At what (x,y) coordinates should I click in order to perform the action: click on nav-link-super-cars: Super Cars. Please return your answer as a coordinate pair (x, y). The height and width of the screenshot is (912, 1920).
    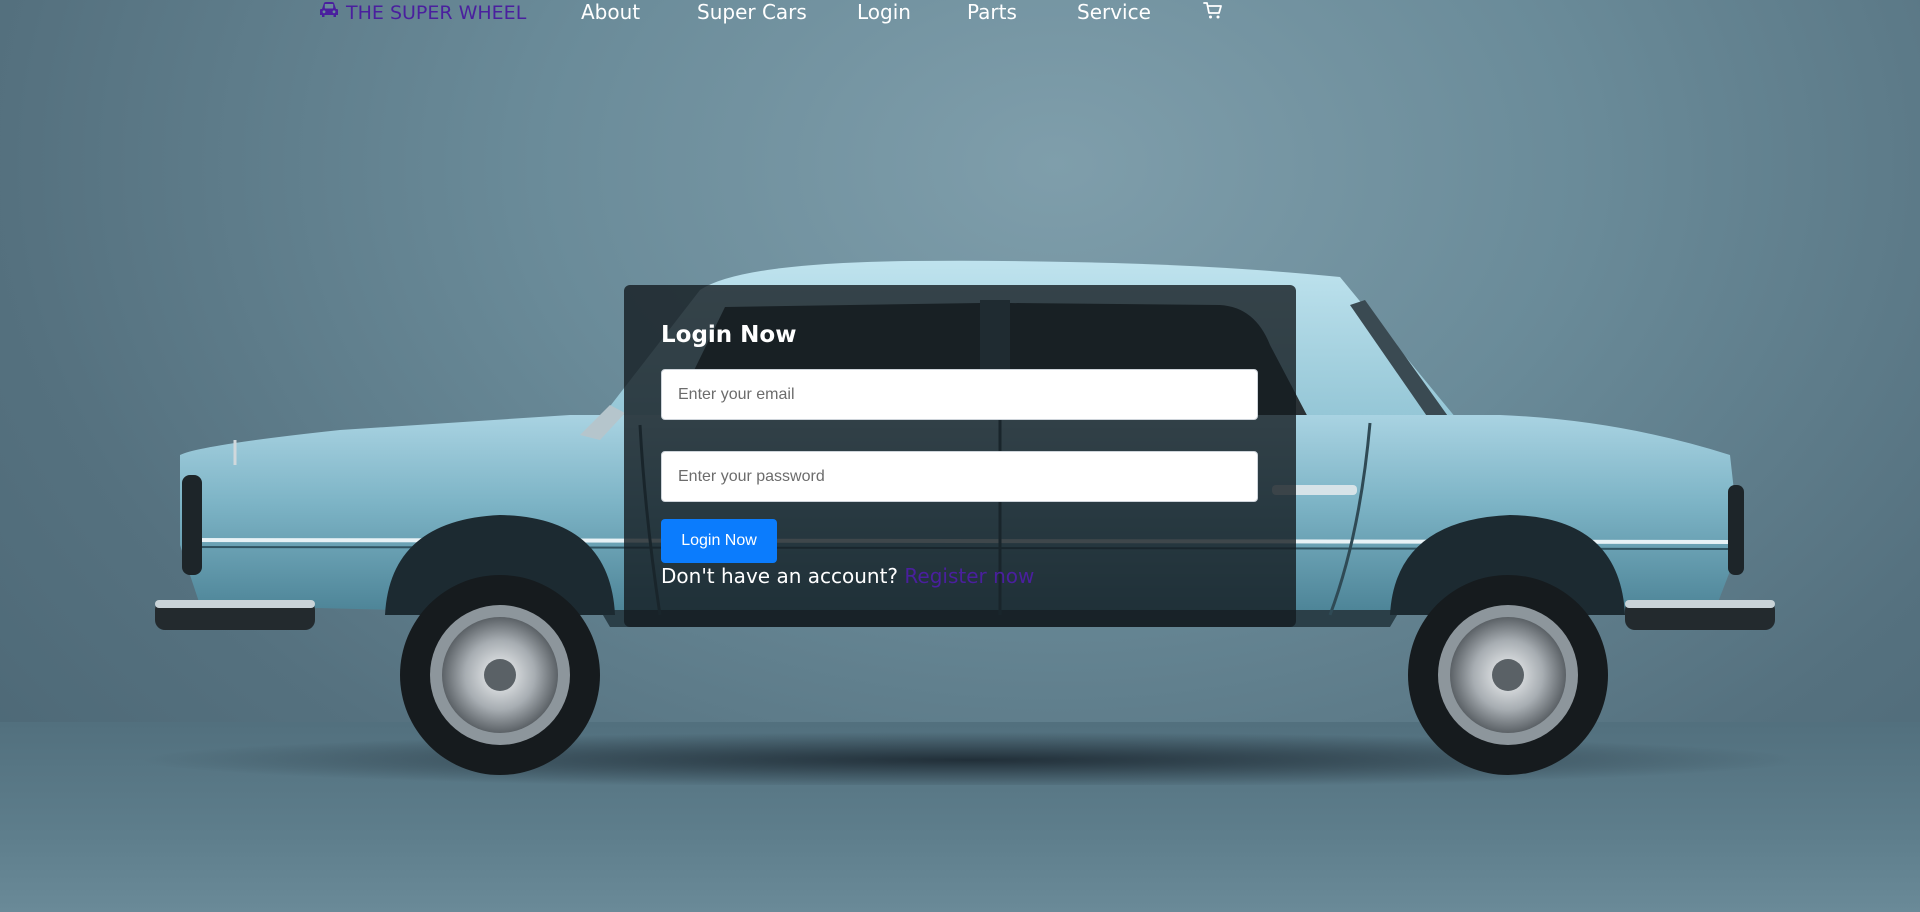
    Looking at the image, I should click on (752, 12).